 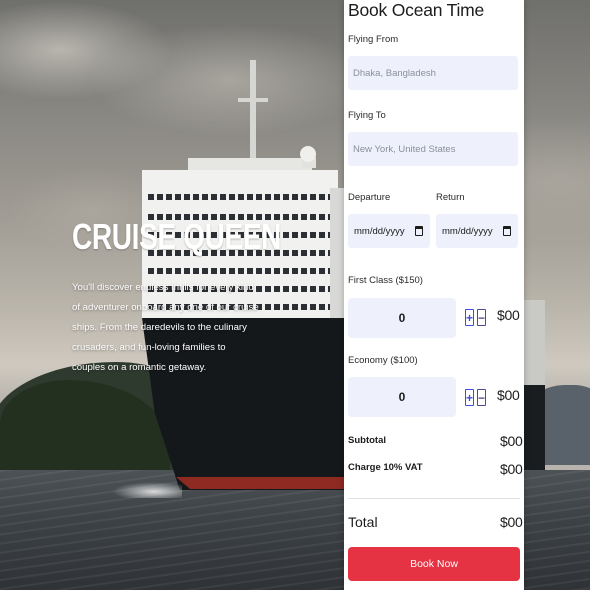 I want to click on return-date-input: mm/dd/yyyy, so click(x=477, y=231).